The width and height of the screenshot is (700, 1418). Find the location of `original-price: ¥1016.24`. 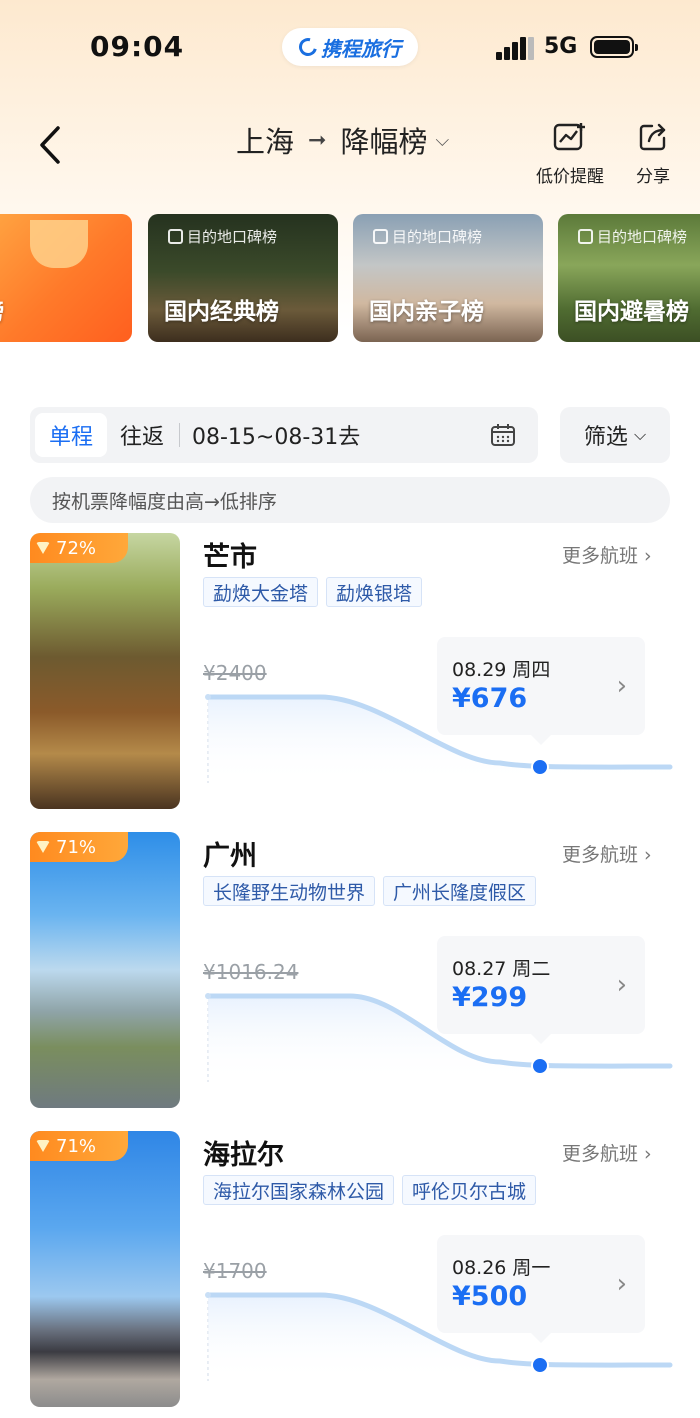

original-price: ¥1016.24 is located at coordinates (251, 972).